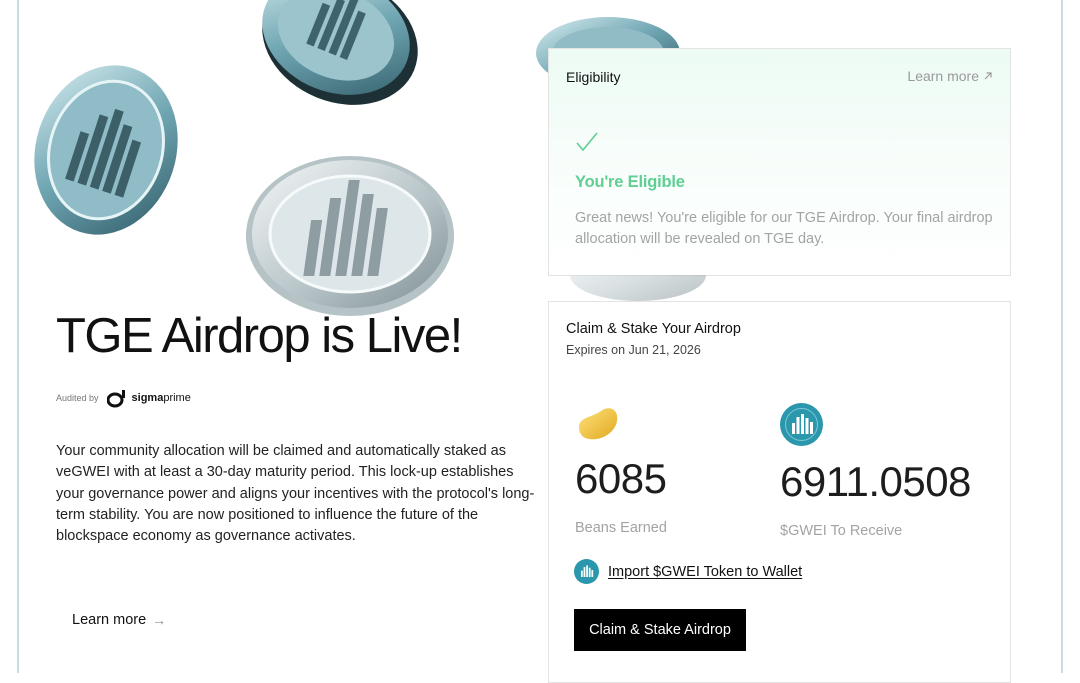 This screenshot has height=683, width=1080. What do you see at coordinates (621, 528) in the screenshot?
I see `beans-label: Beans Earned` at bounding box center [621, 528].